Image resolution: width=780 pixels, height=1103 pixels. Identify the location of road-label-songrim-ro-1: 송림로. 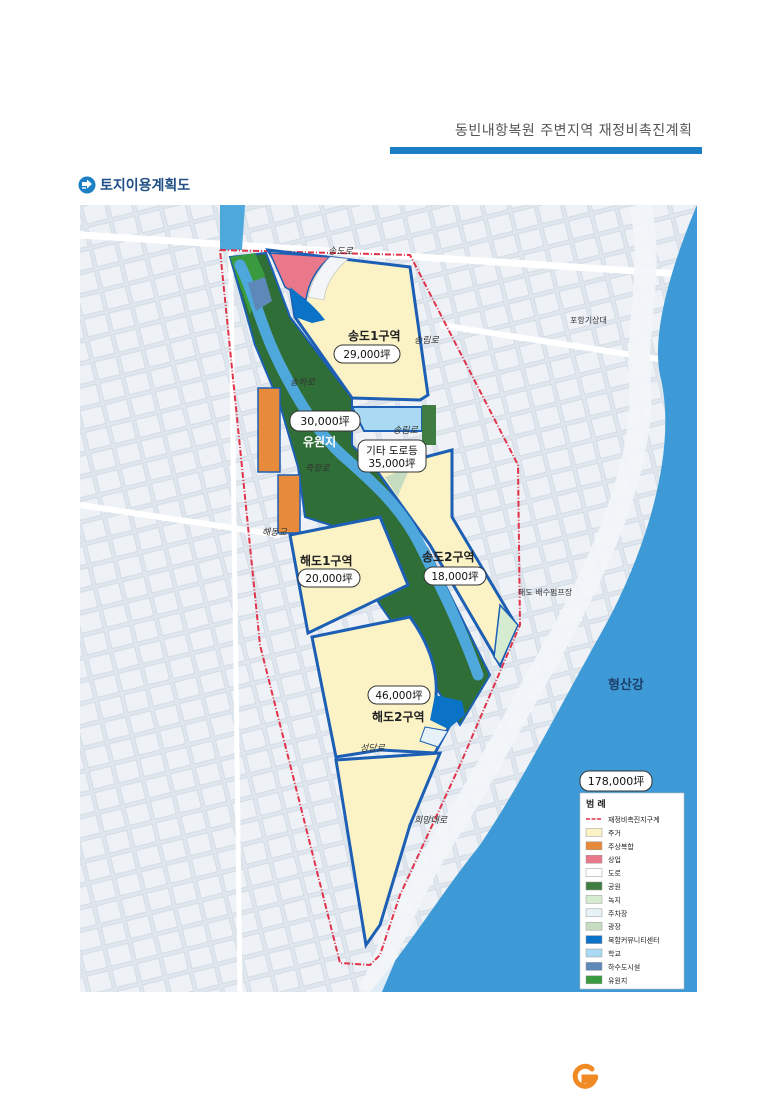
(427, 340).